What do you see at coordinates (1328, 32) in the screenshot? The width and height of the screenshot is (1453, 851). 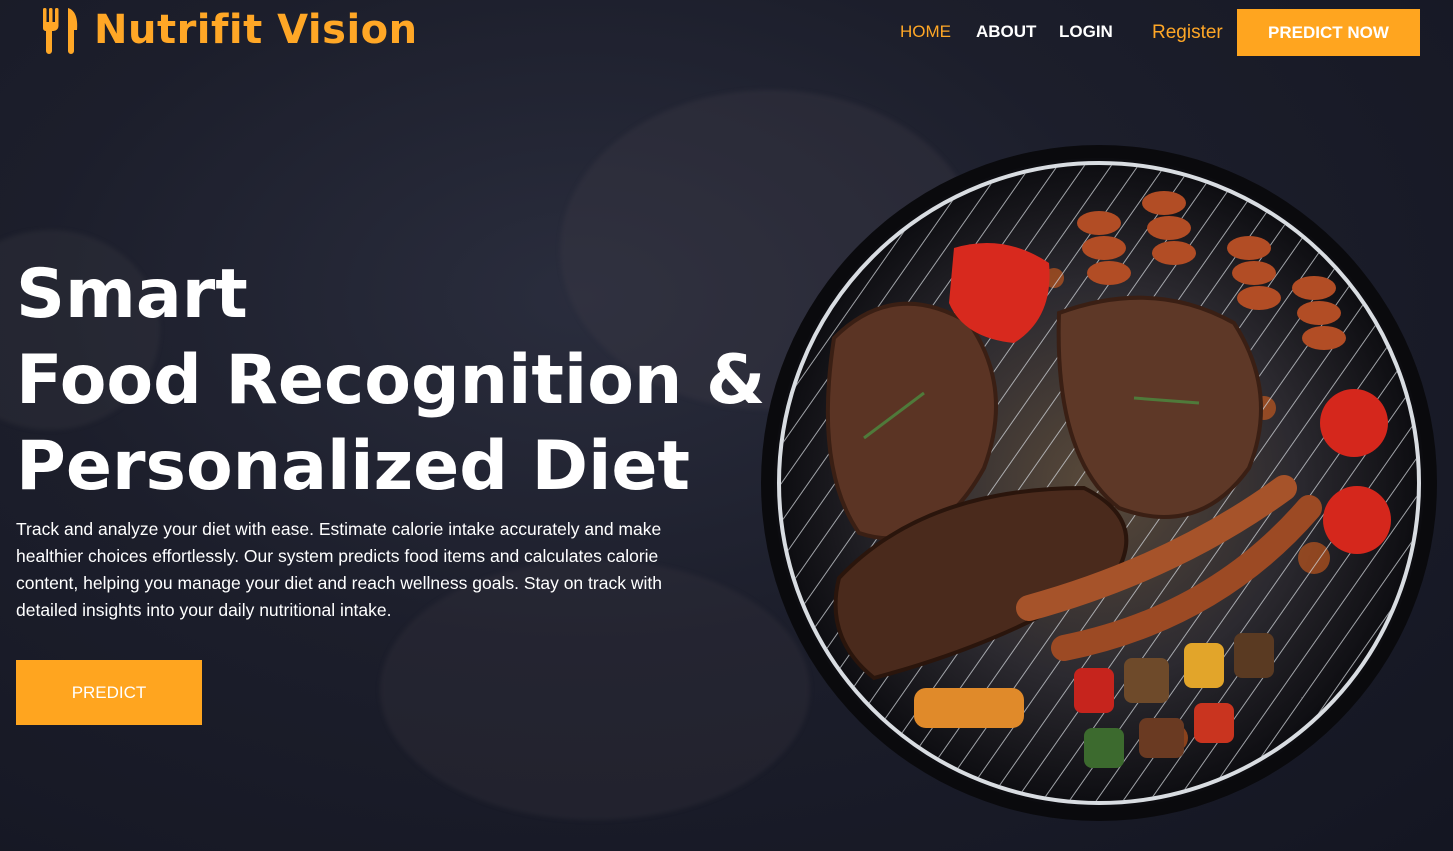 I see `predict-now-button: PREDICT NOW` at bounding box center [1328, 32].